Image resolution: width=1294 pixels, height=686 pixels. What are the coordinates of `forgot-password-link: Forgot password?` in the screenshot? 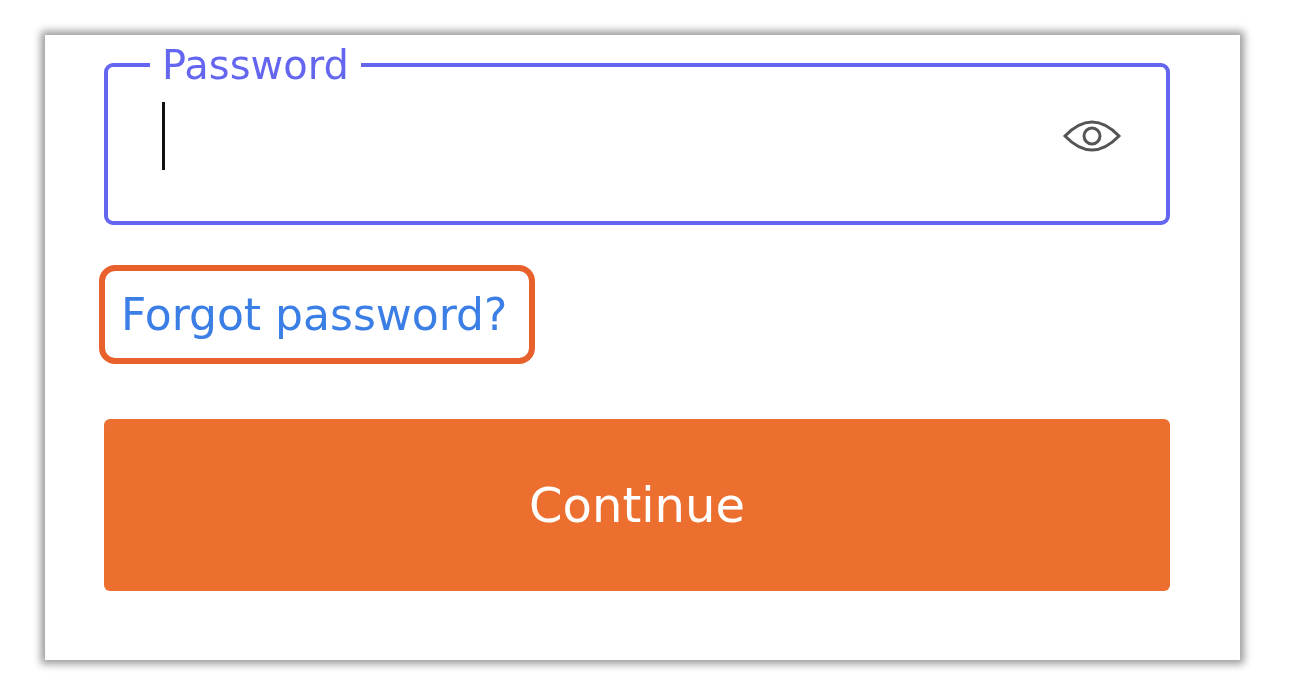 It's located at (317, 314).